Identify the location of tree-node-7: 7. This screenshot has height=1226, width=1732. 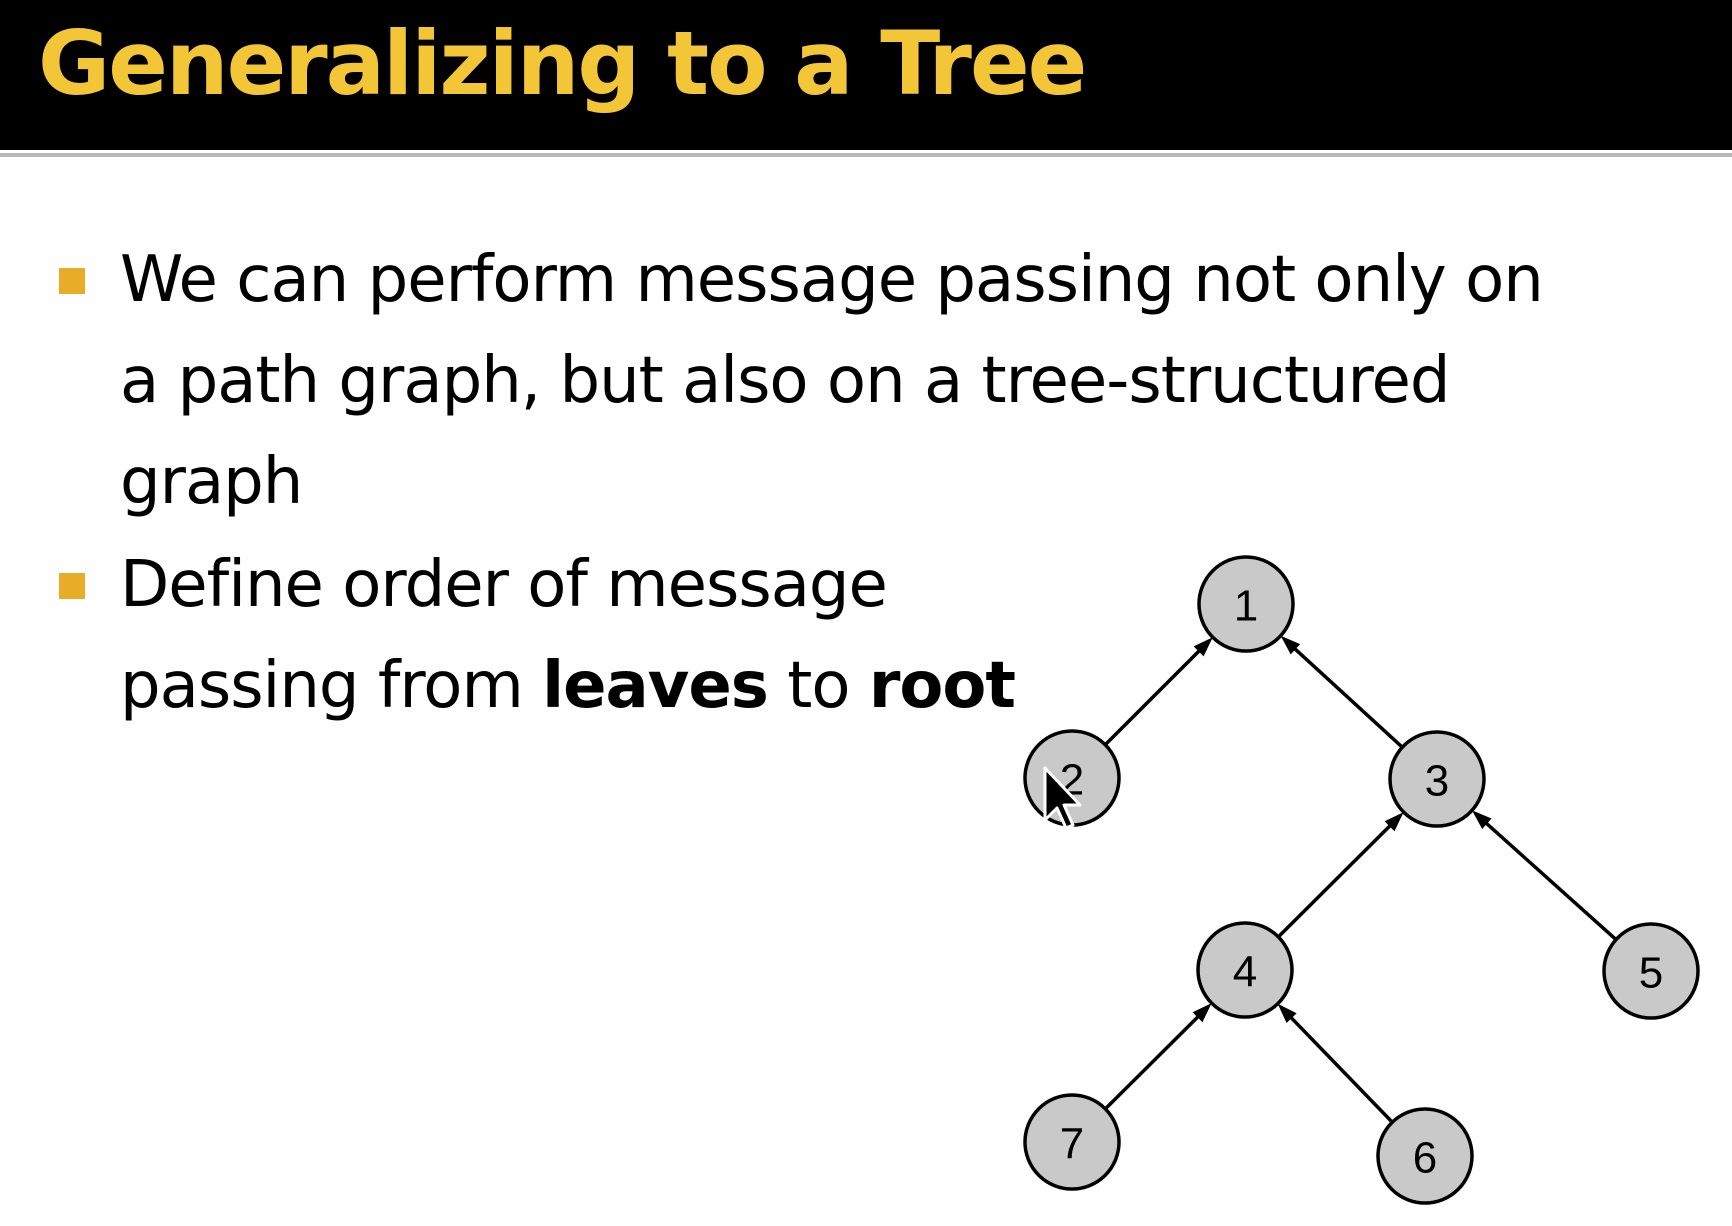
(1072, 1142).